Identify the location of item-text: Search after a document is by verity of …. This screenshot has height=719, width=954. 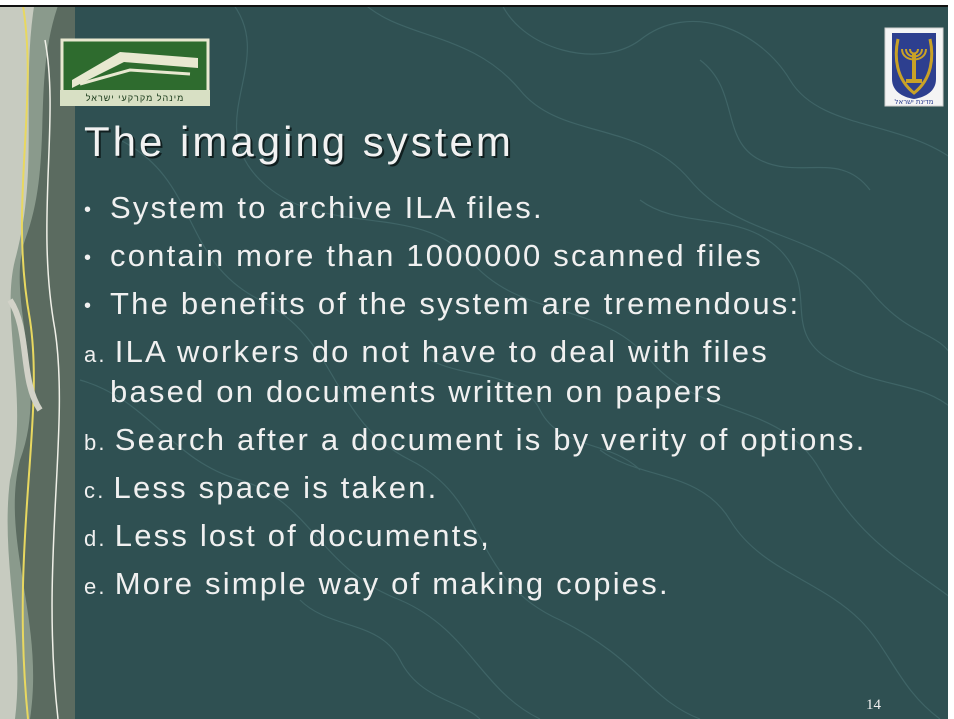
(490, 439).